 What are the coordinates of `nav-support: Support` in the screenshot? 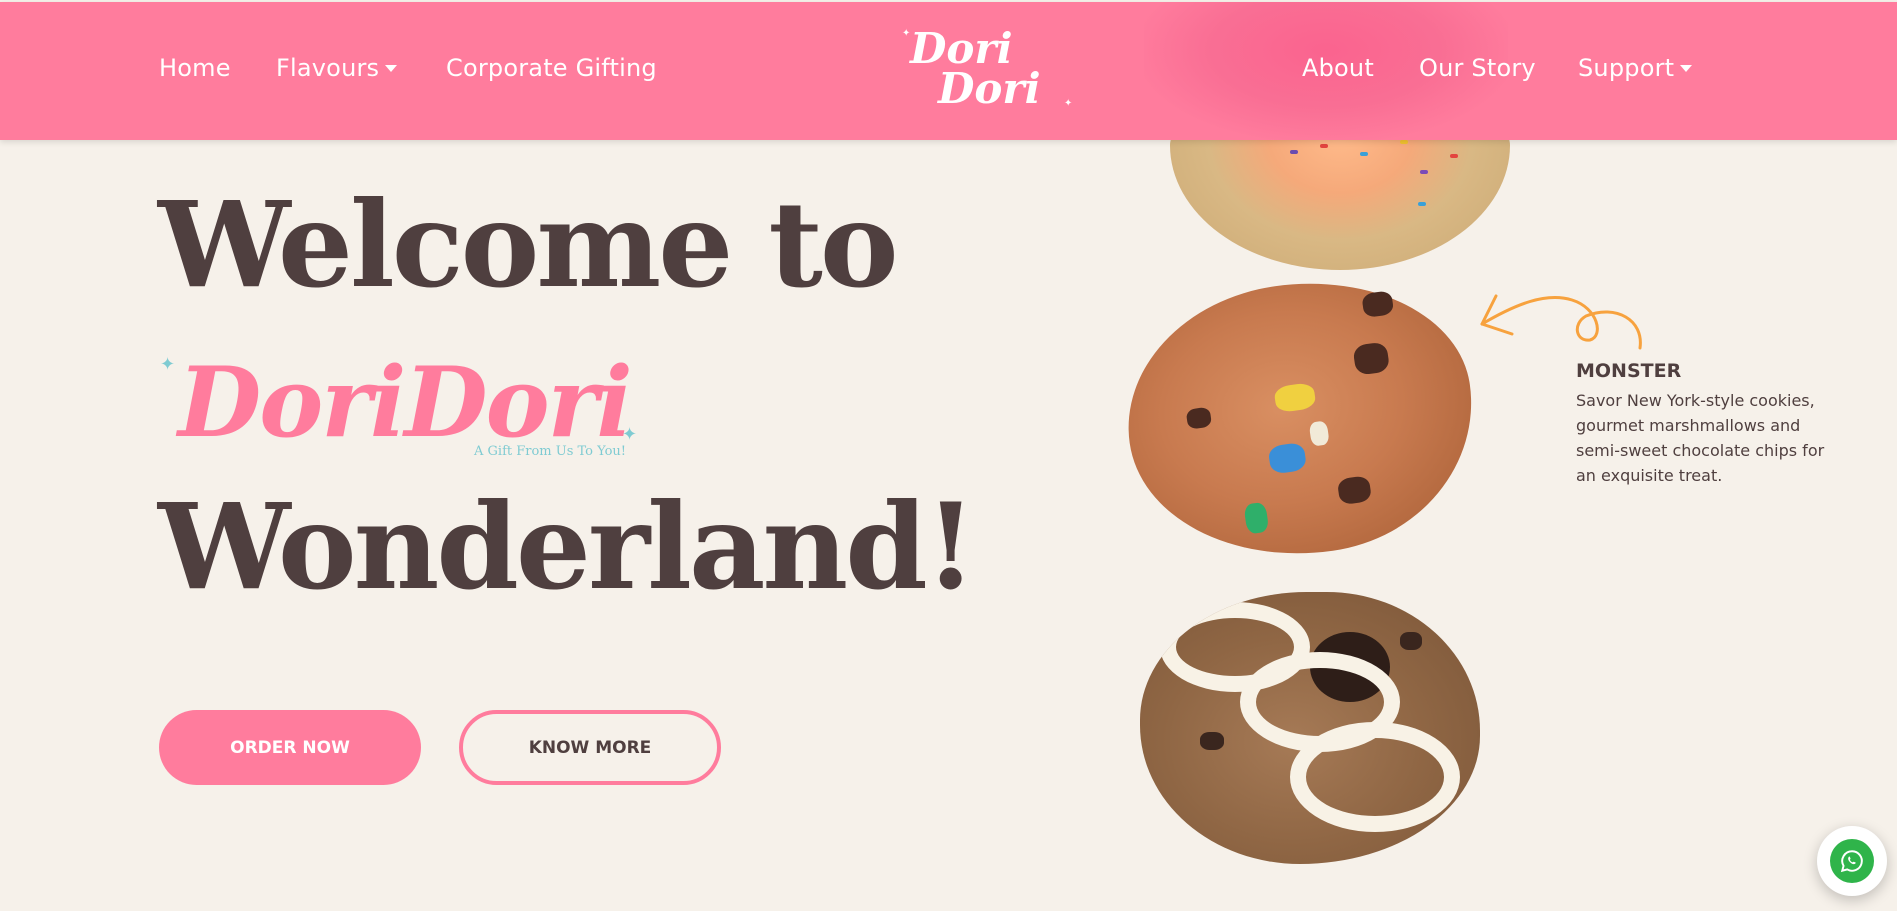 It's located at (1635, 68).